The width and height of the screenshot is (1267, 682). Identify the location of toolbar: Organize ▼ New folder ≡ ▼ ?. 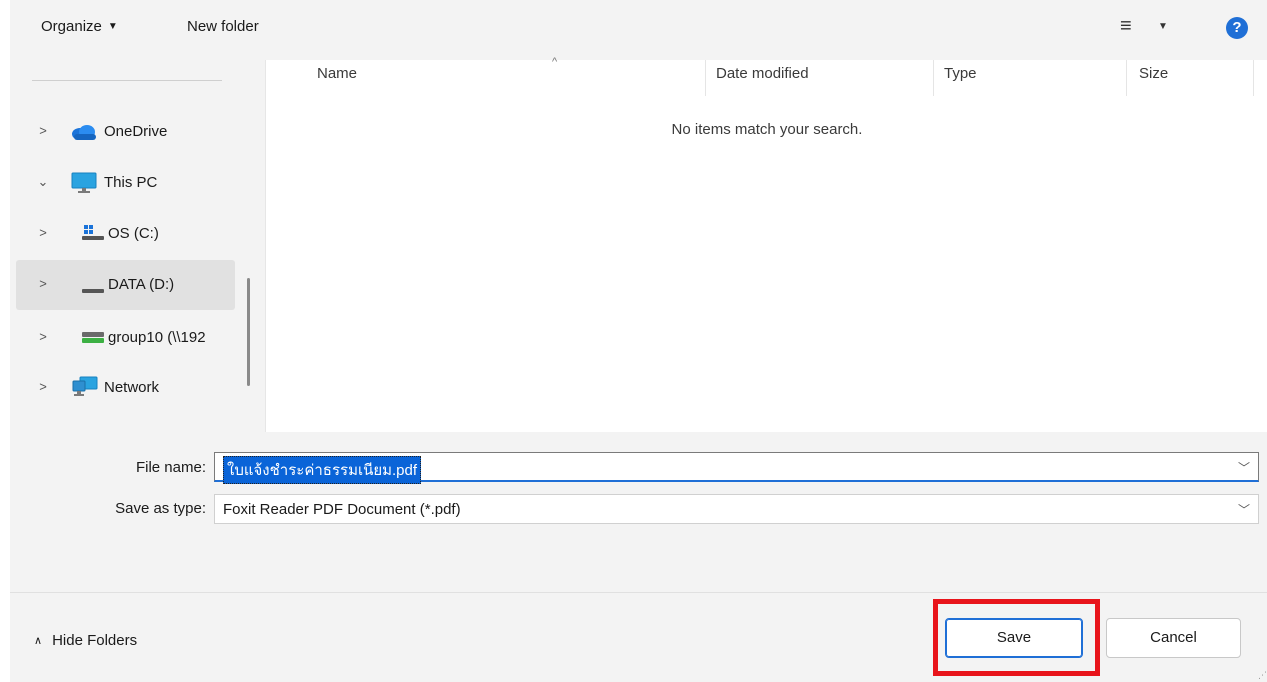
(638, 30).